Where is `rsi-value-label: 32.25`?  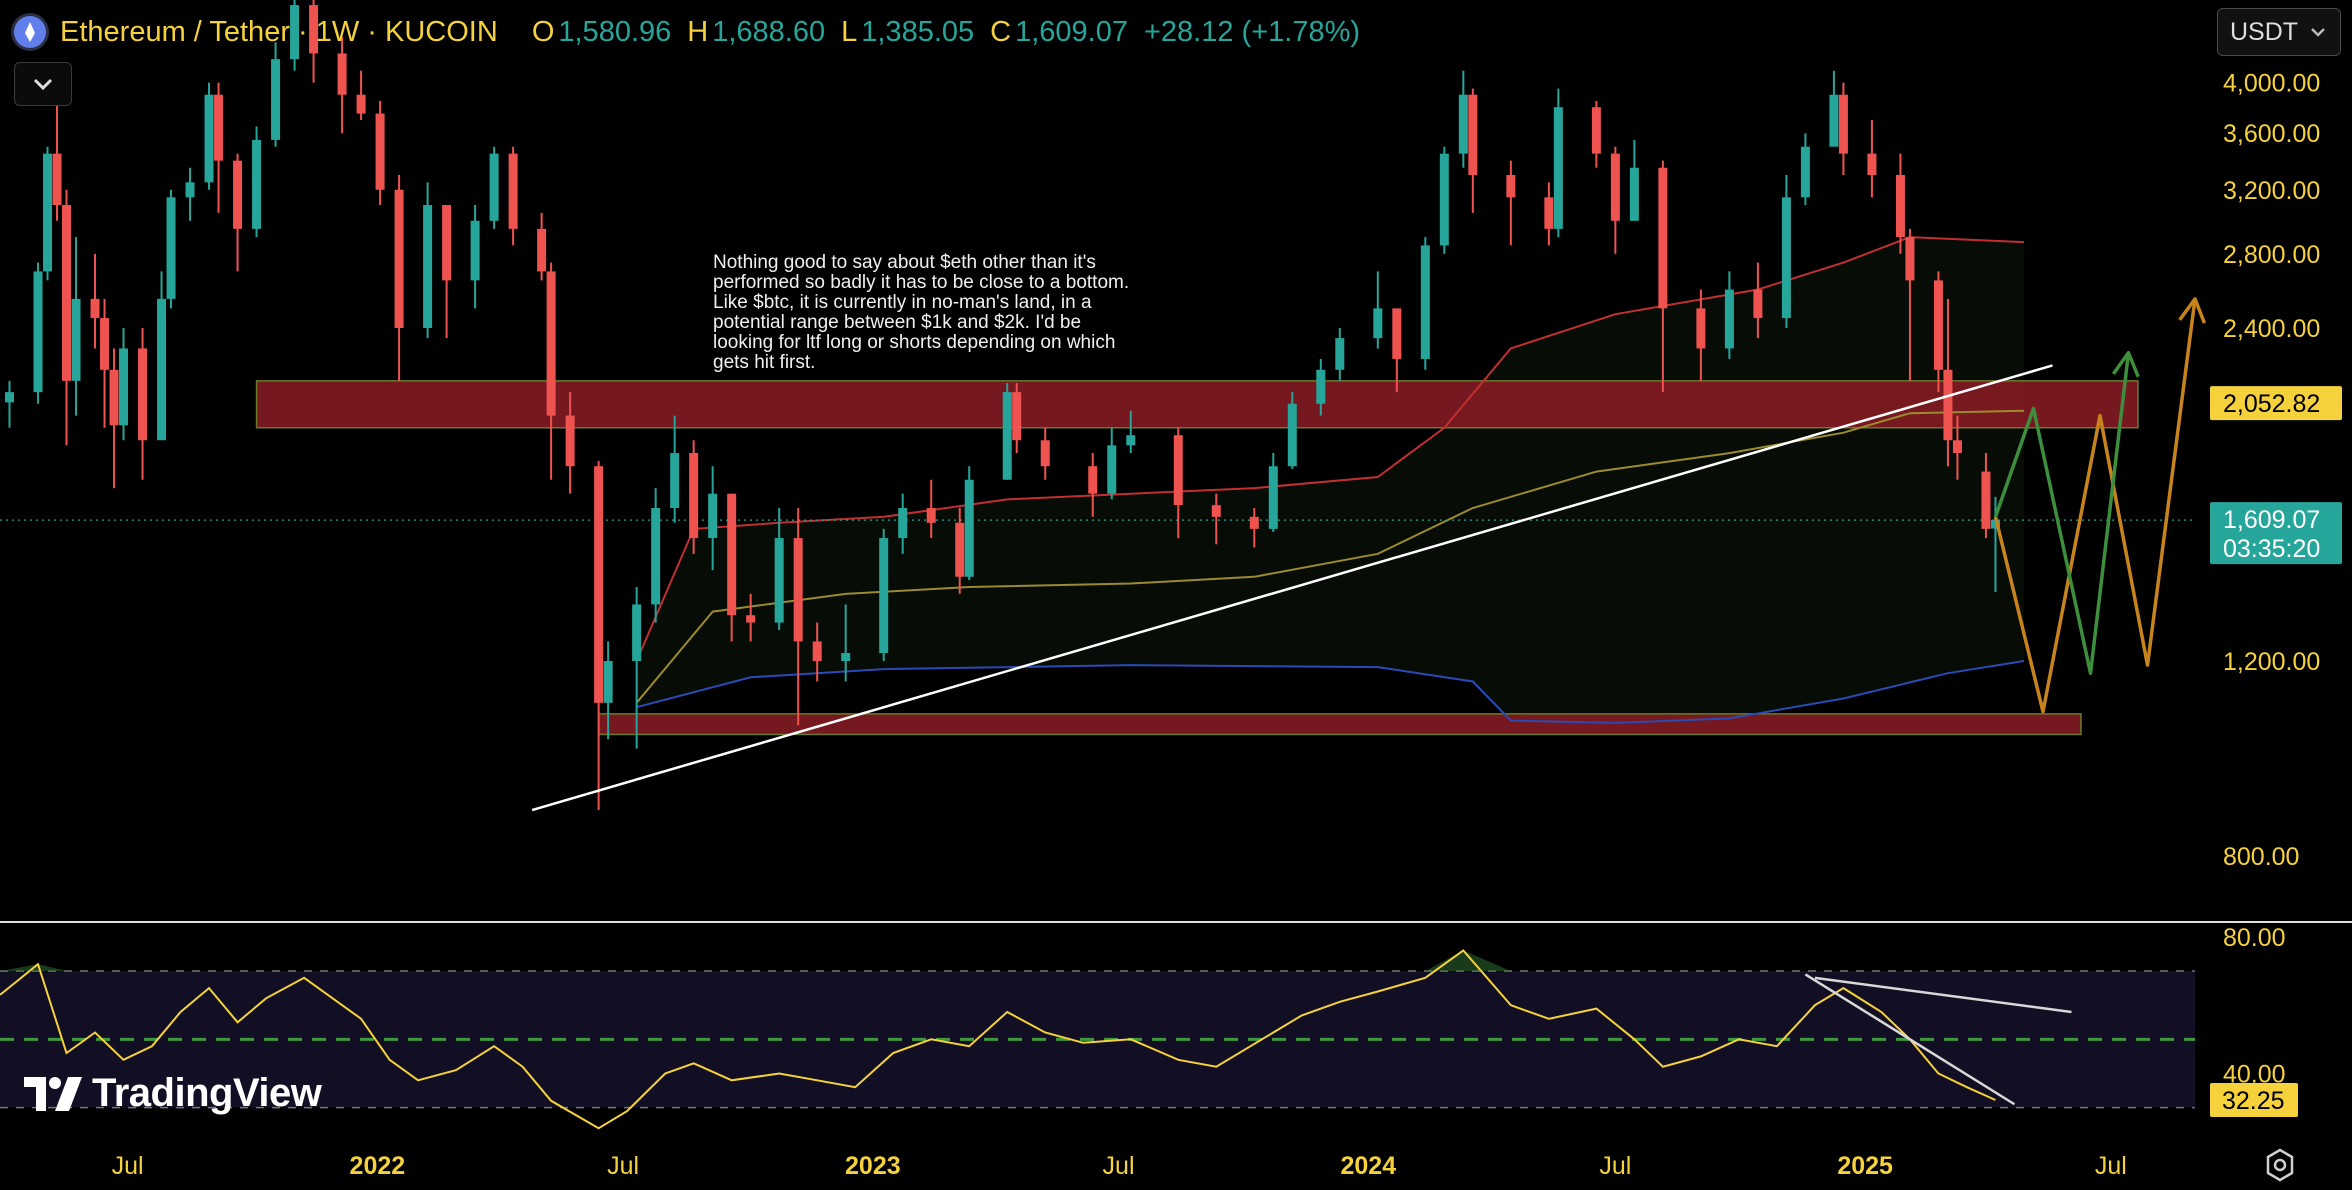 rsi-value-label: 32.25 is located at coordinates (2253, 1101).